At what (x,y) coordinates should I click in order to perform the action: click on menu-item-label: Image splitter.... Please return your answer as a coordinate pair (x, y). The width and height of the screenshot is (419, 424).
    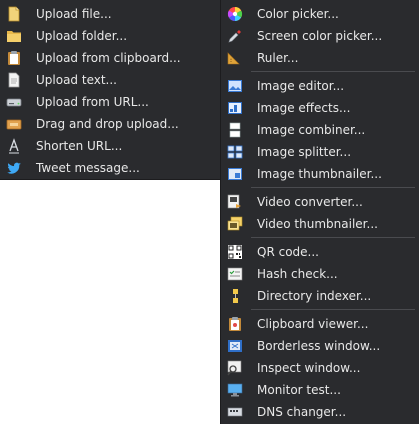
    Looking at the image, I should click on (304, 152).